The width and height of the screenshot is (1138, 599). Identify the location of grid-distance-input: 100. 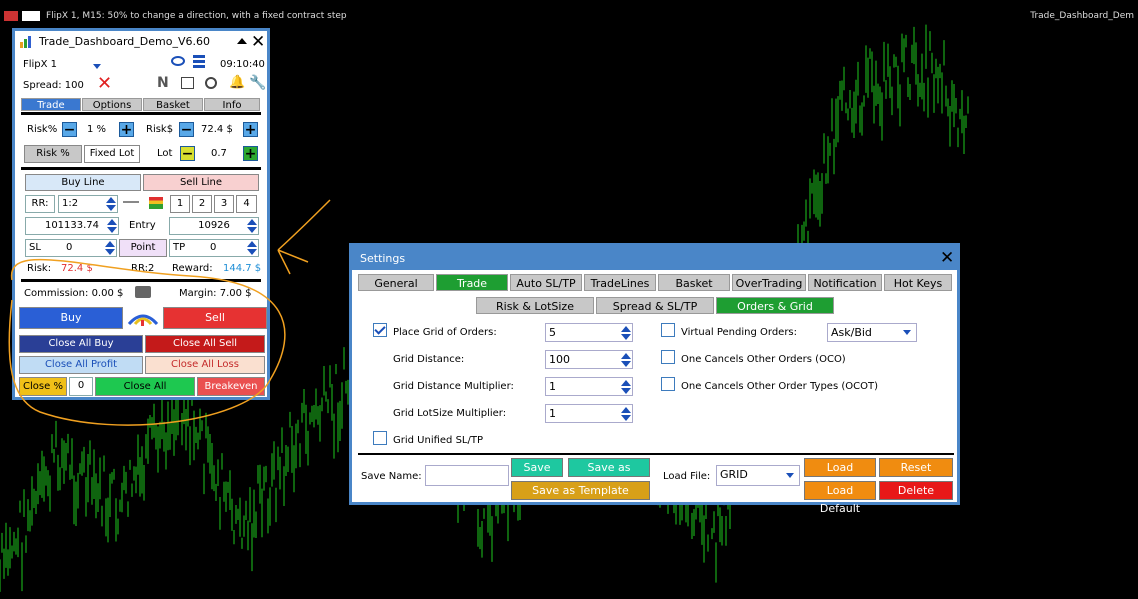
(589, 359).